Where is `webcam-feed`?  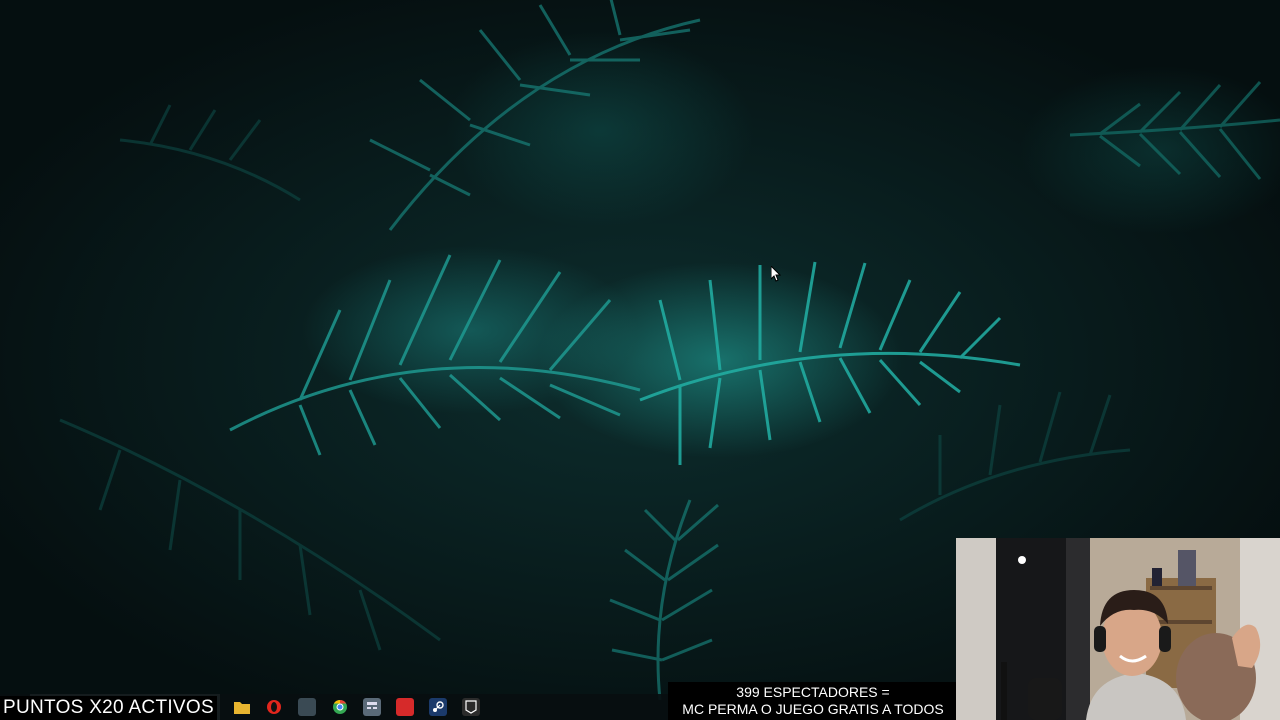 webcam-feed is located at coordinates (1118, 629).